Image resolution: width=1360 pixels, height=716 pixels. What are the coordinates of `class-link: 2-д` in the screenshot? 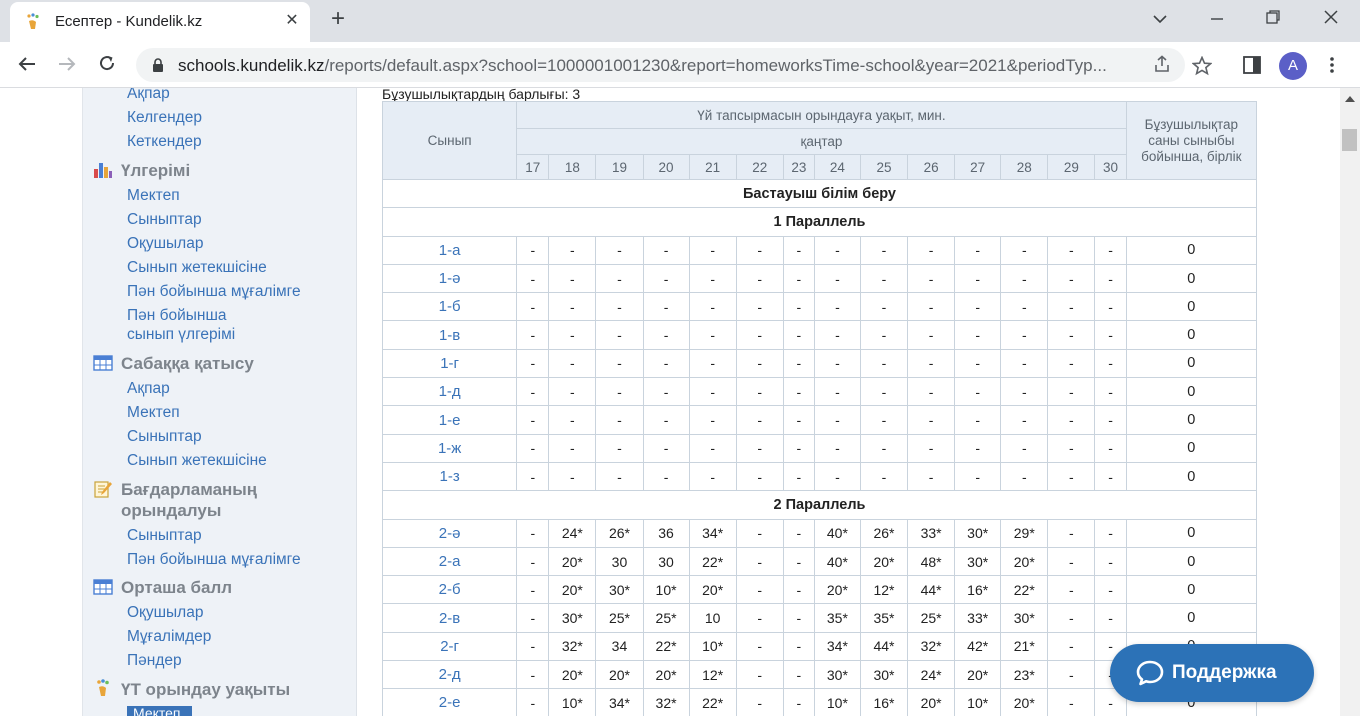 It's located at (449, 675).